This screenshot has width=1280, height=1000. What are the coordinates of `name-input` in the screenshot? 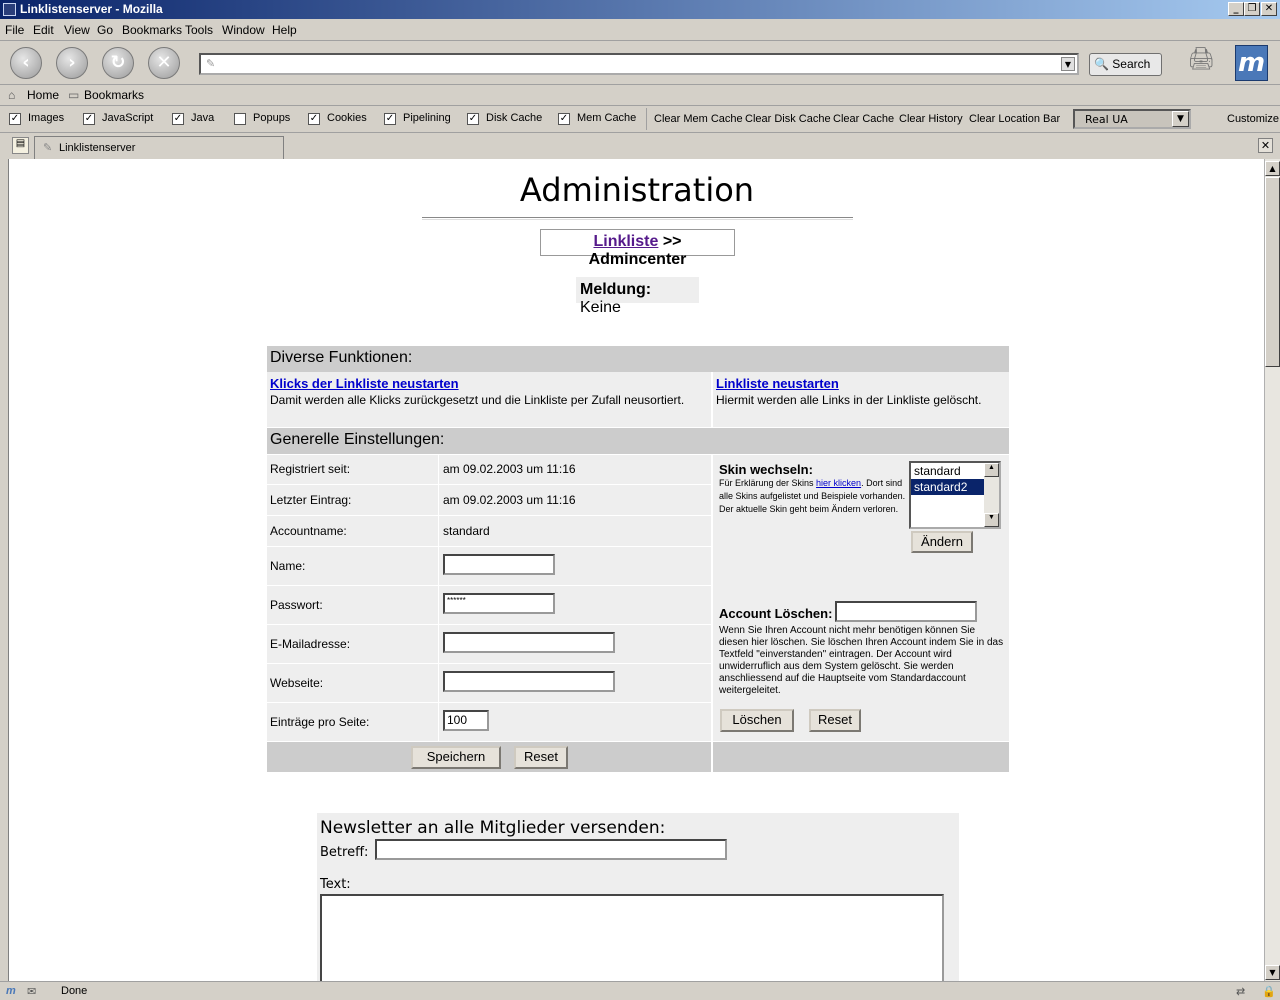 It's located at (499, 564).